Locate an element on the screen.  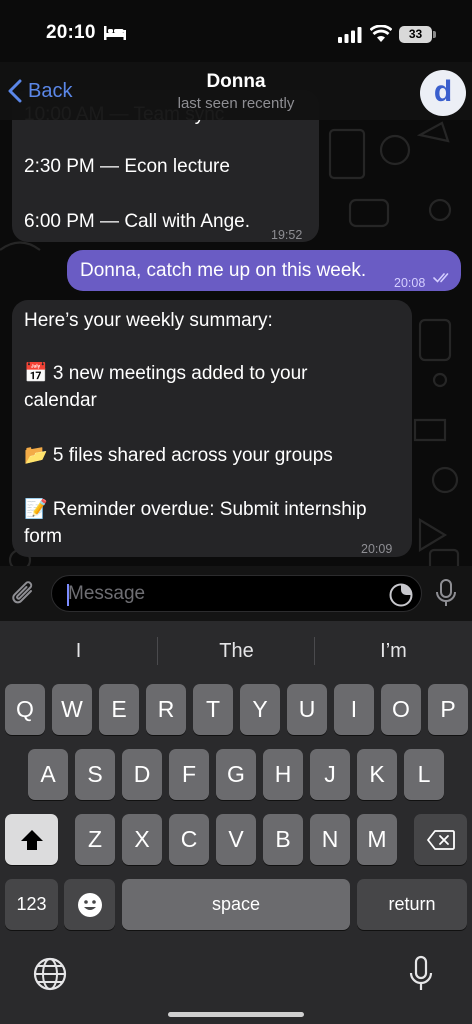
key-u: U is located at coordinates (307, 709).